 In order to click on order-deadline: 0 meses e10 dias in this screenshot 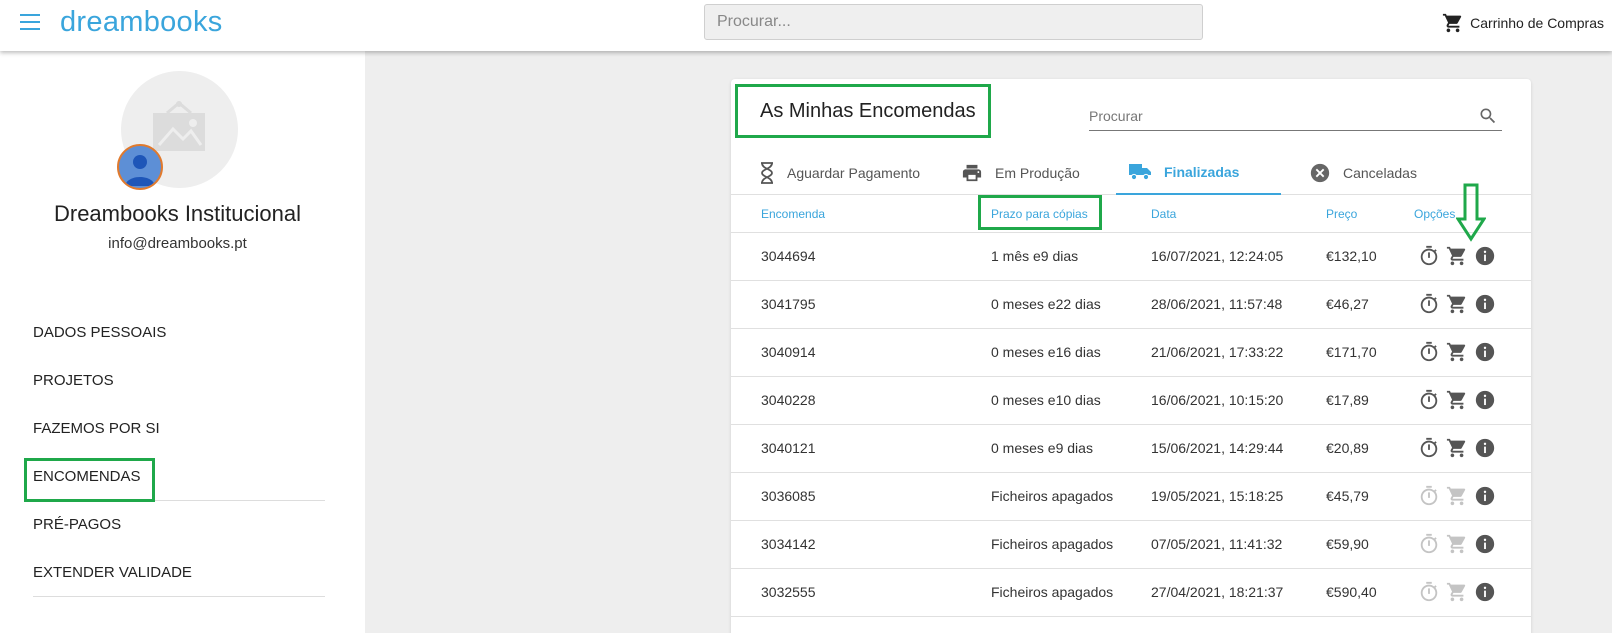, I will do `click(1046, 400)`.